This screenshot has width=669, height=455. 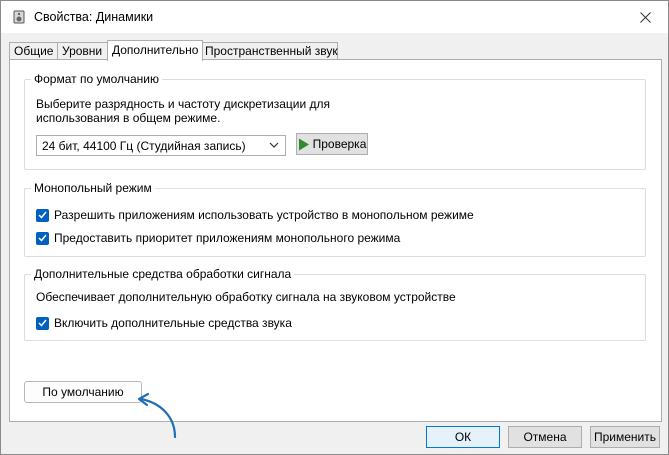 I want to click on enable-enhancements-checkbox, so click(x=42, y=323).